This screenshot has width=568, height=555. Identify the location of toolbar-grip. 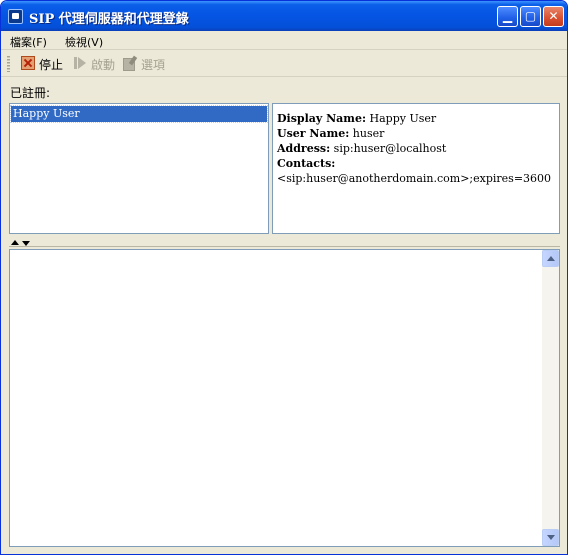
(8, 64).